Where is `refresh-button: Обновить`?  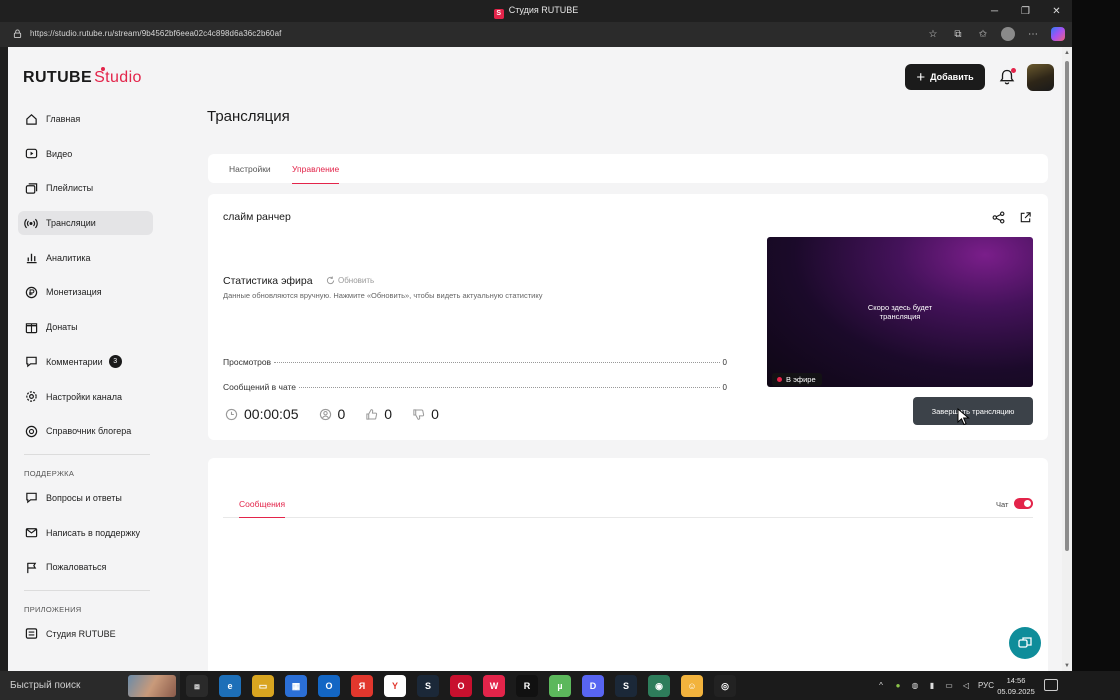 refresh-button: Обновить is located at coordinates (350, 280).